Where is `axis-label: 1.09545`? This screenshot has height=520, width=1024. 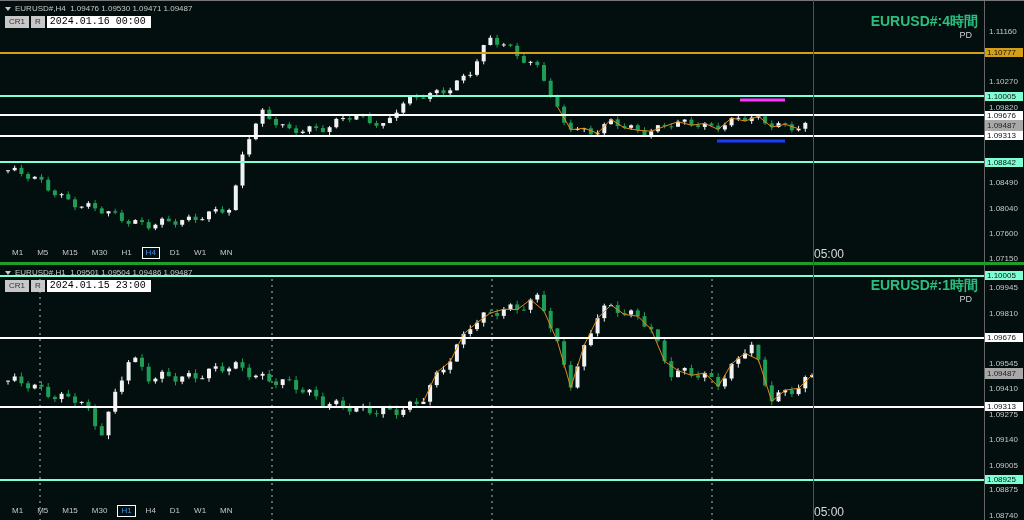 axis-label: 1.09545 is located at coordinates (1003, 363).